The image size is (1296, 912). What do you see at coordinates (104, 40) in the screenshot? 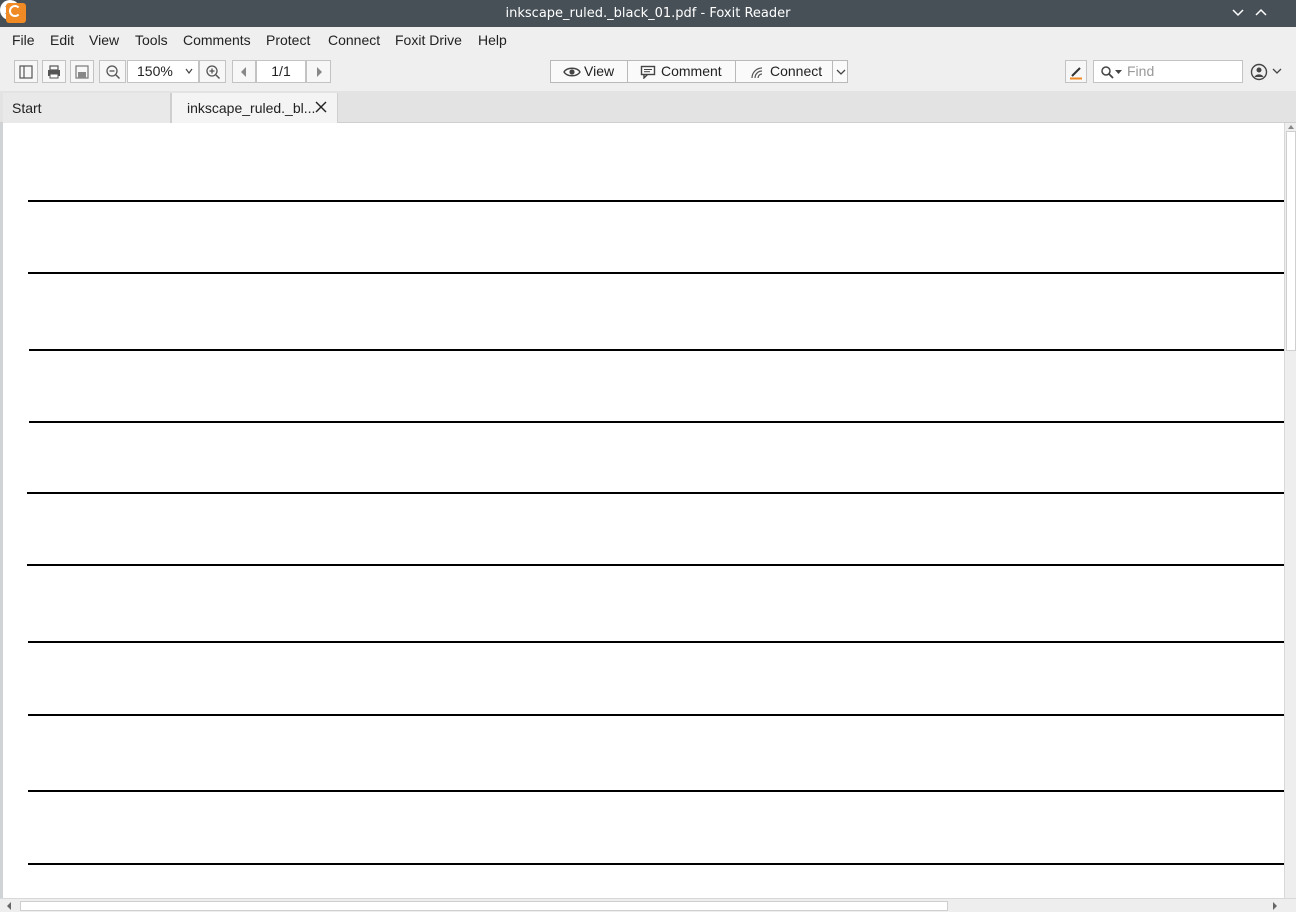
I see `menu-view: View` at bounding box center [104, 40].